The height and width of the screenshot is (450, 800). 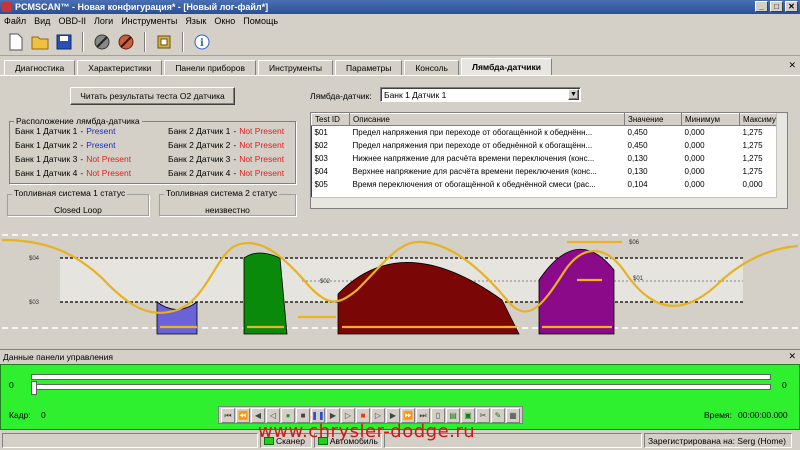 What do you see at coordinates (228, 415) in the screenshot?
I see `first-icon: ⏮` at bounding box center [228, 415].